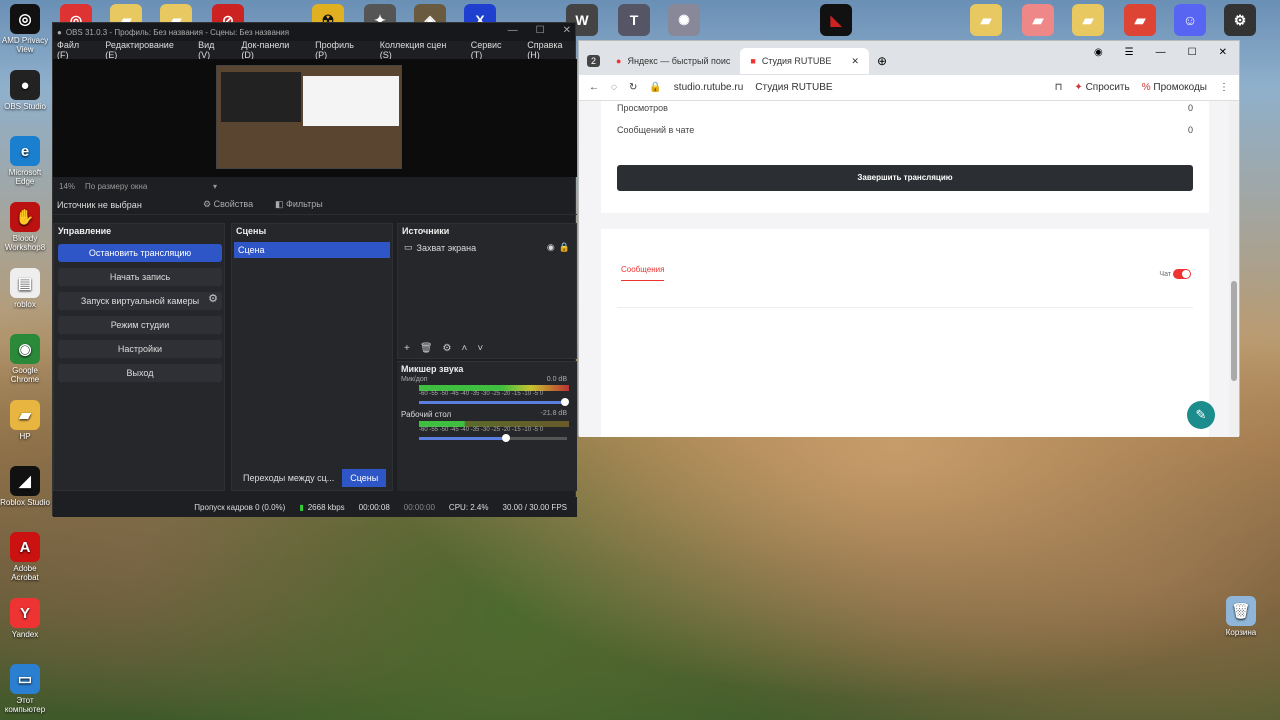 The image size is (1280, 720). I want to click on sources-dock: Источники ▭ Захват экрана ◉ 🔒 + 🗑 ⚙ ˄ ˅, so click(487, 291).